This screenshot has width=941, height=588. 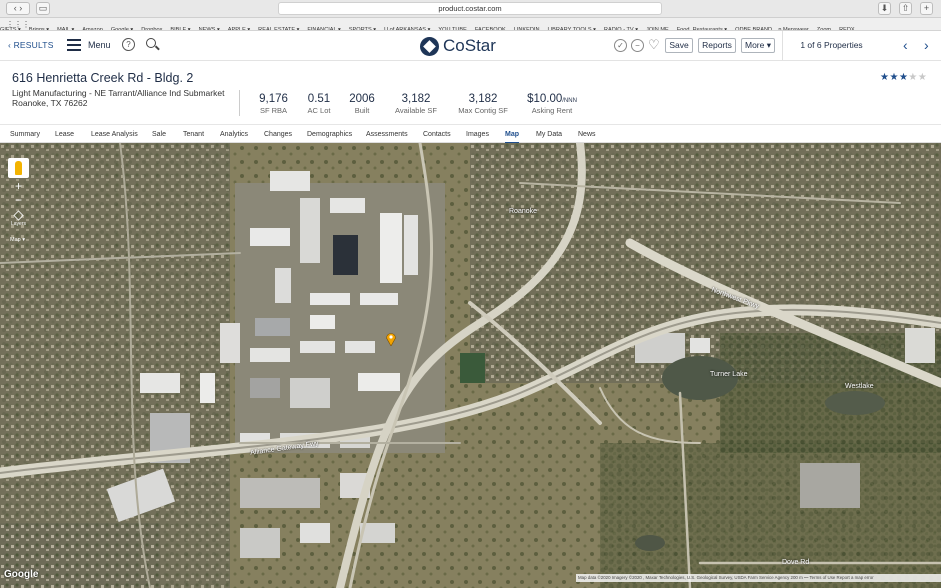 What do you see at coordinates (477, 134) in the screenshot?
I see `tab-images: Images` at bounding box center [477, 134].